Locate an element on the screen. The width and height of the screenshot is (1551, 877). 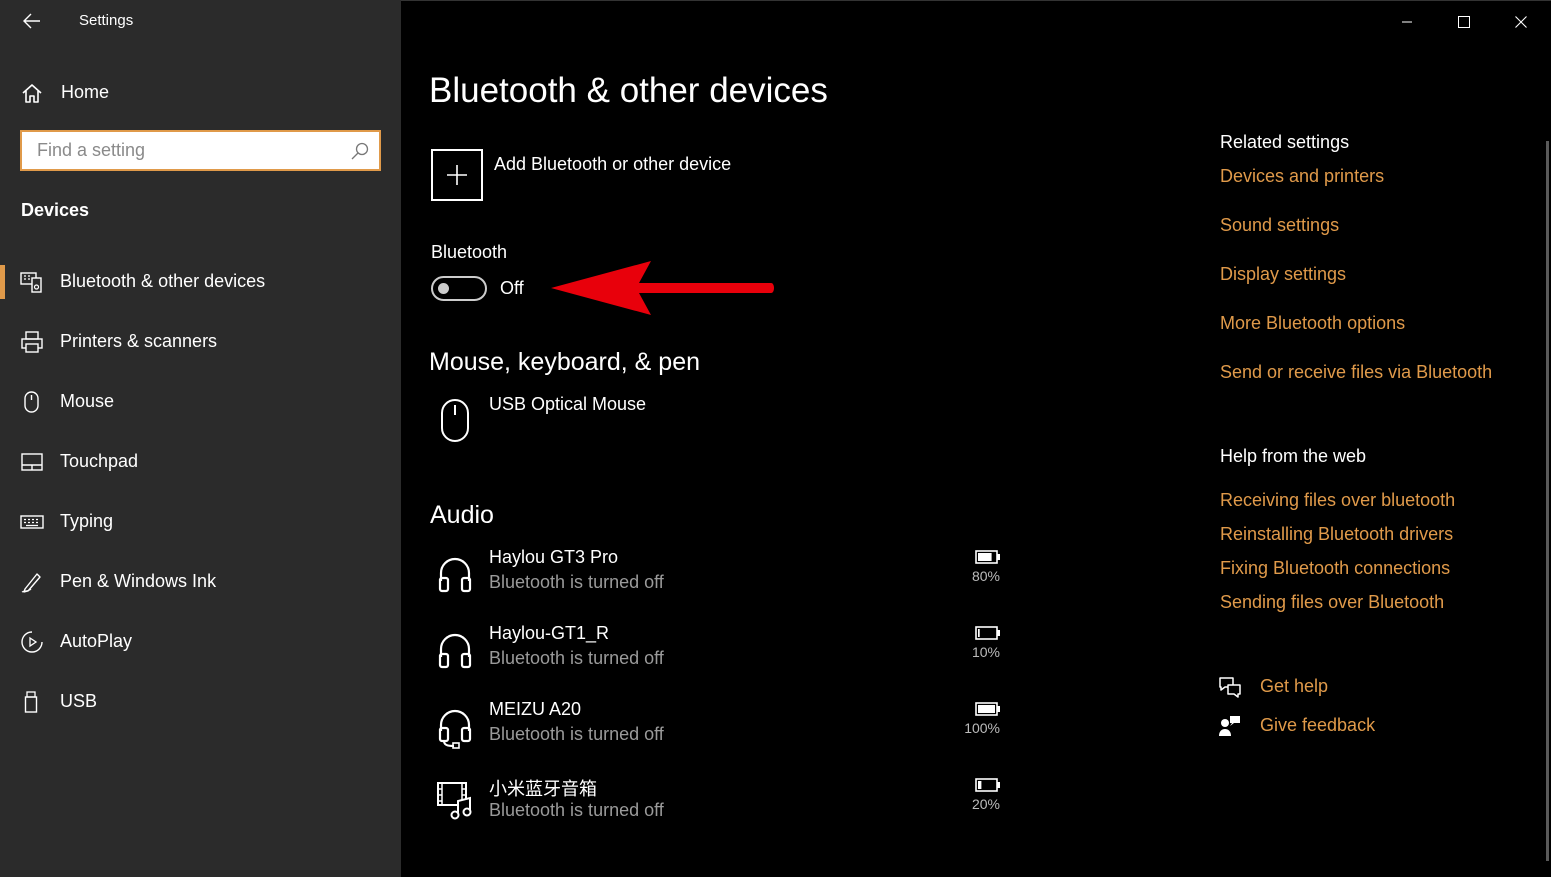
bluetooth-toggle-state: Off is located at coordinates (512, 288).